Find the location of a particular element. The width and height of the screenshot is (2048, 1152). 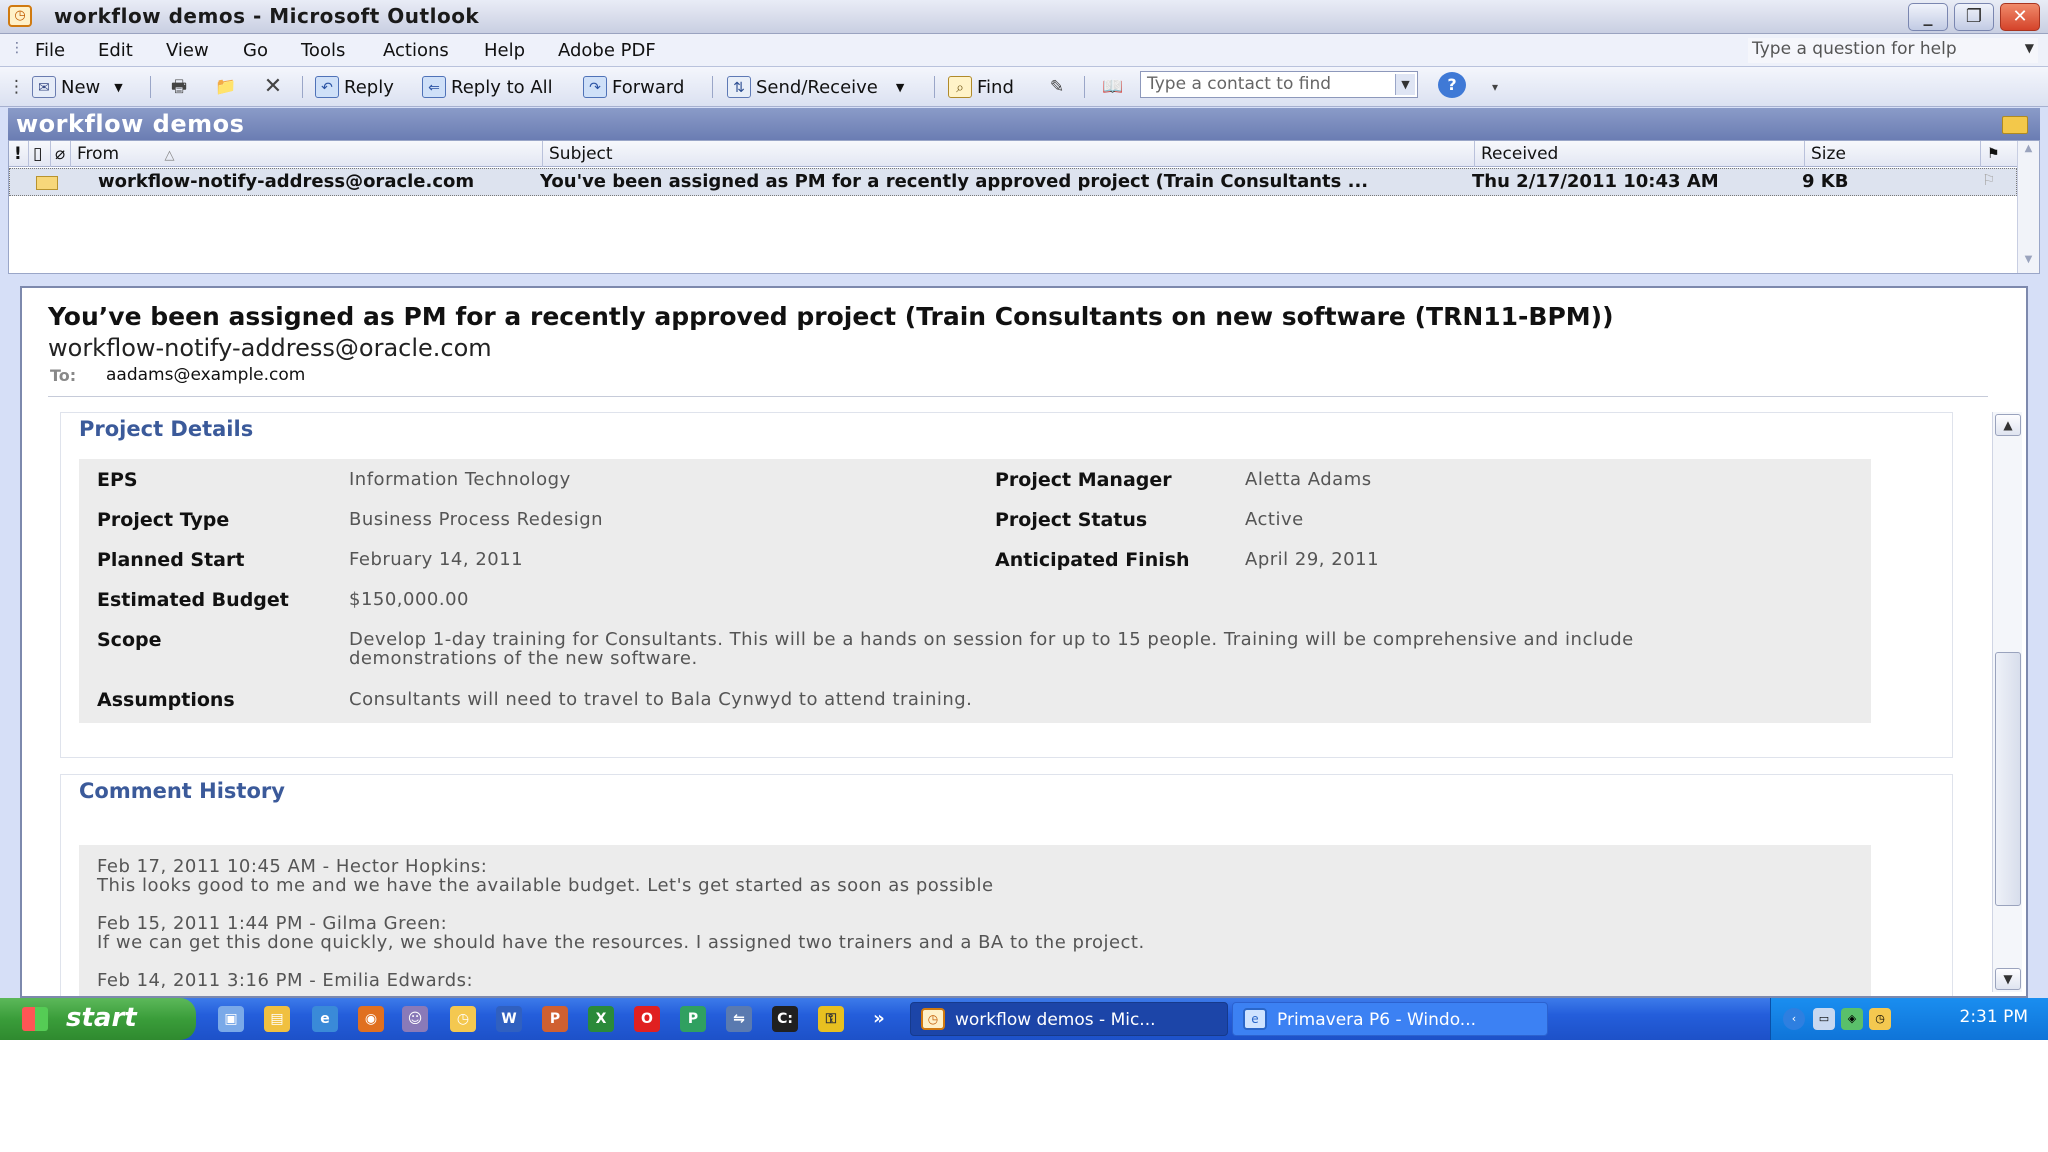

forward-button: ↷ Forward is located at coordinates (633, 87).